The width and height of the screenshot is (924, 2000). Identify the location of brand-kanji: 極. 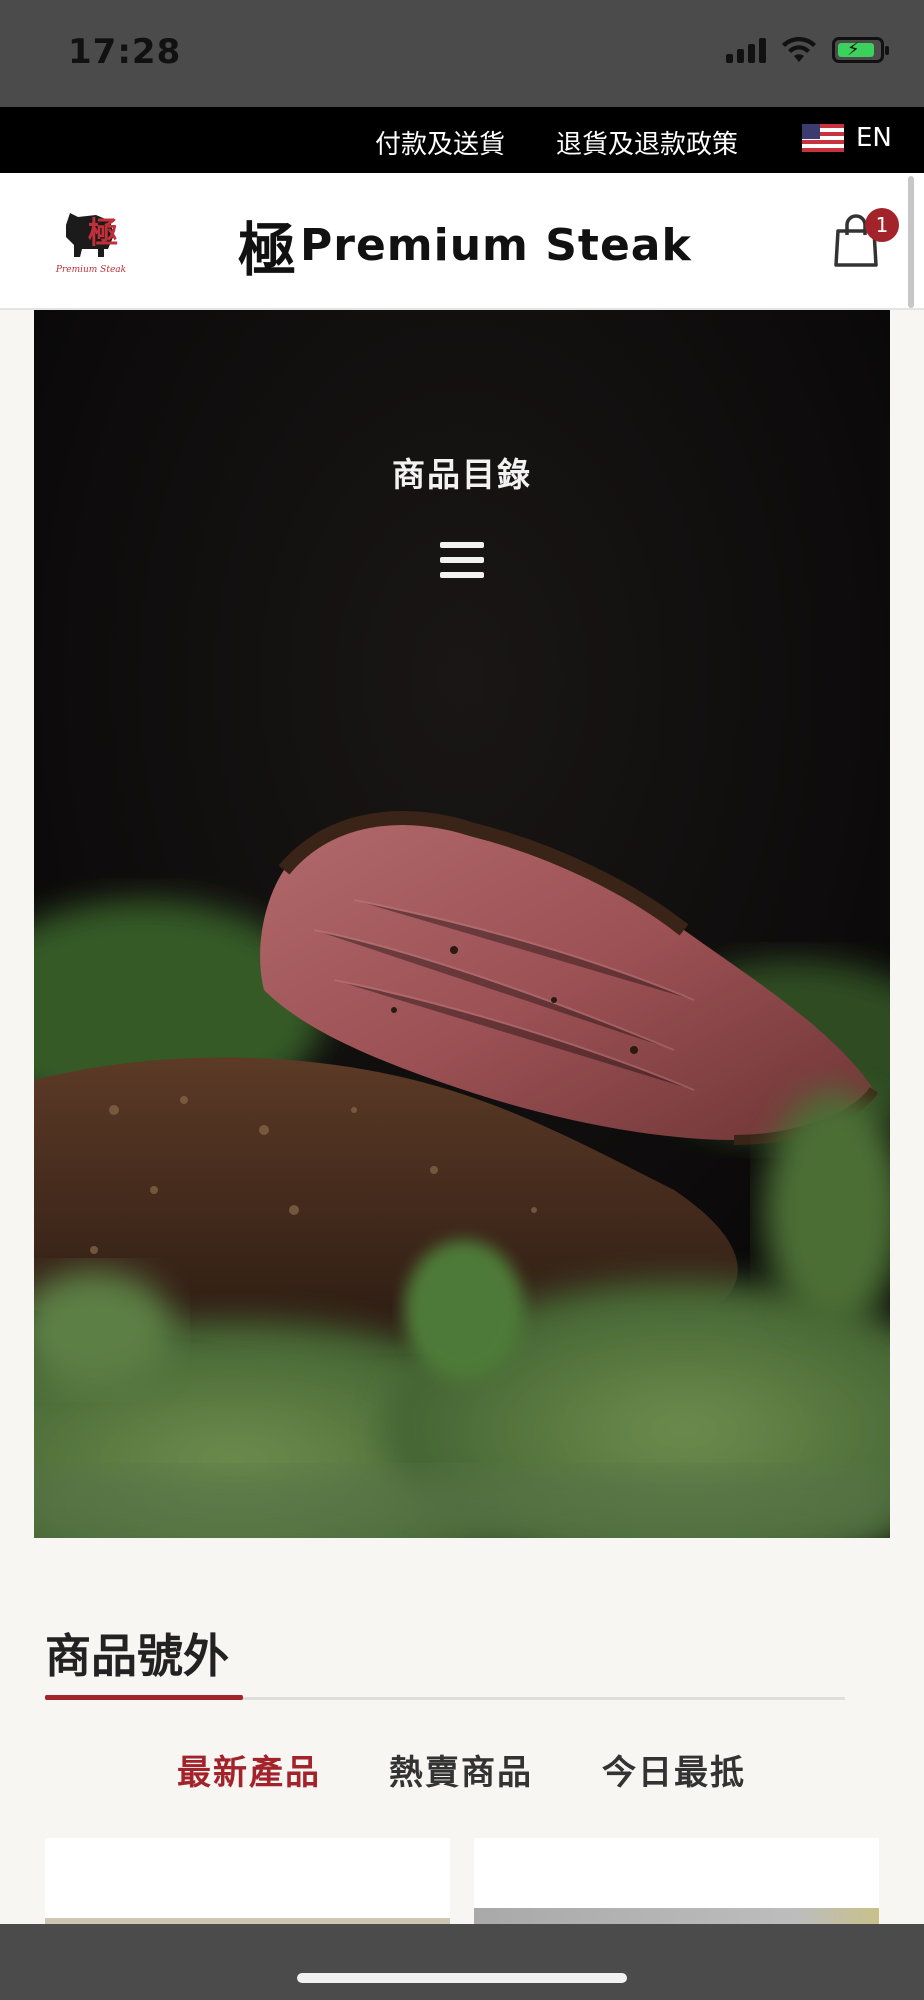
(267, 250).